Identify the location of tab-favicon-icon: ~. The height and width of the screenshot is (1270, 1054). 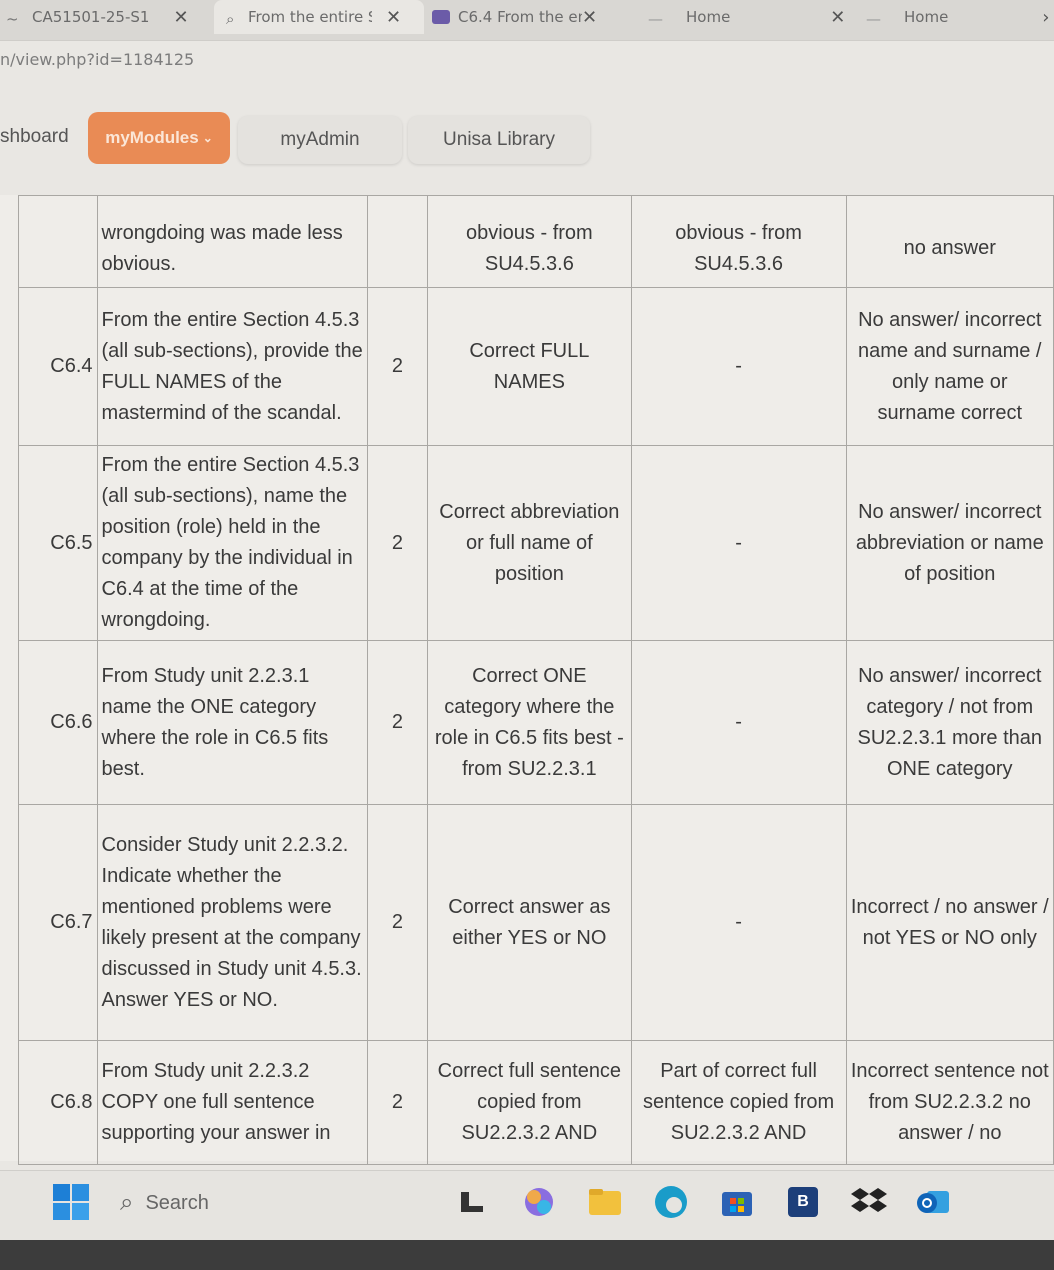
(12, 19).